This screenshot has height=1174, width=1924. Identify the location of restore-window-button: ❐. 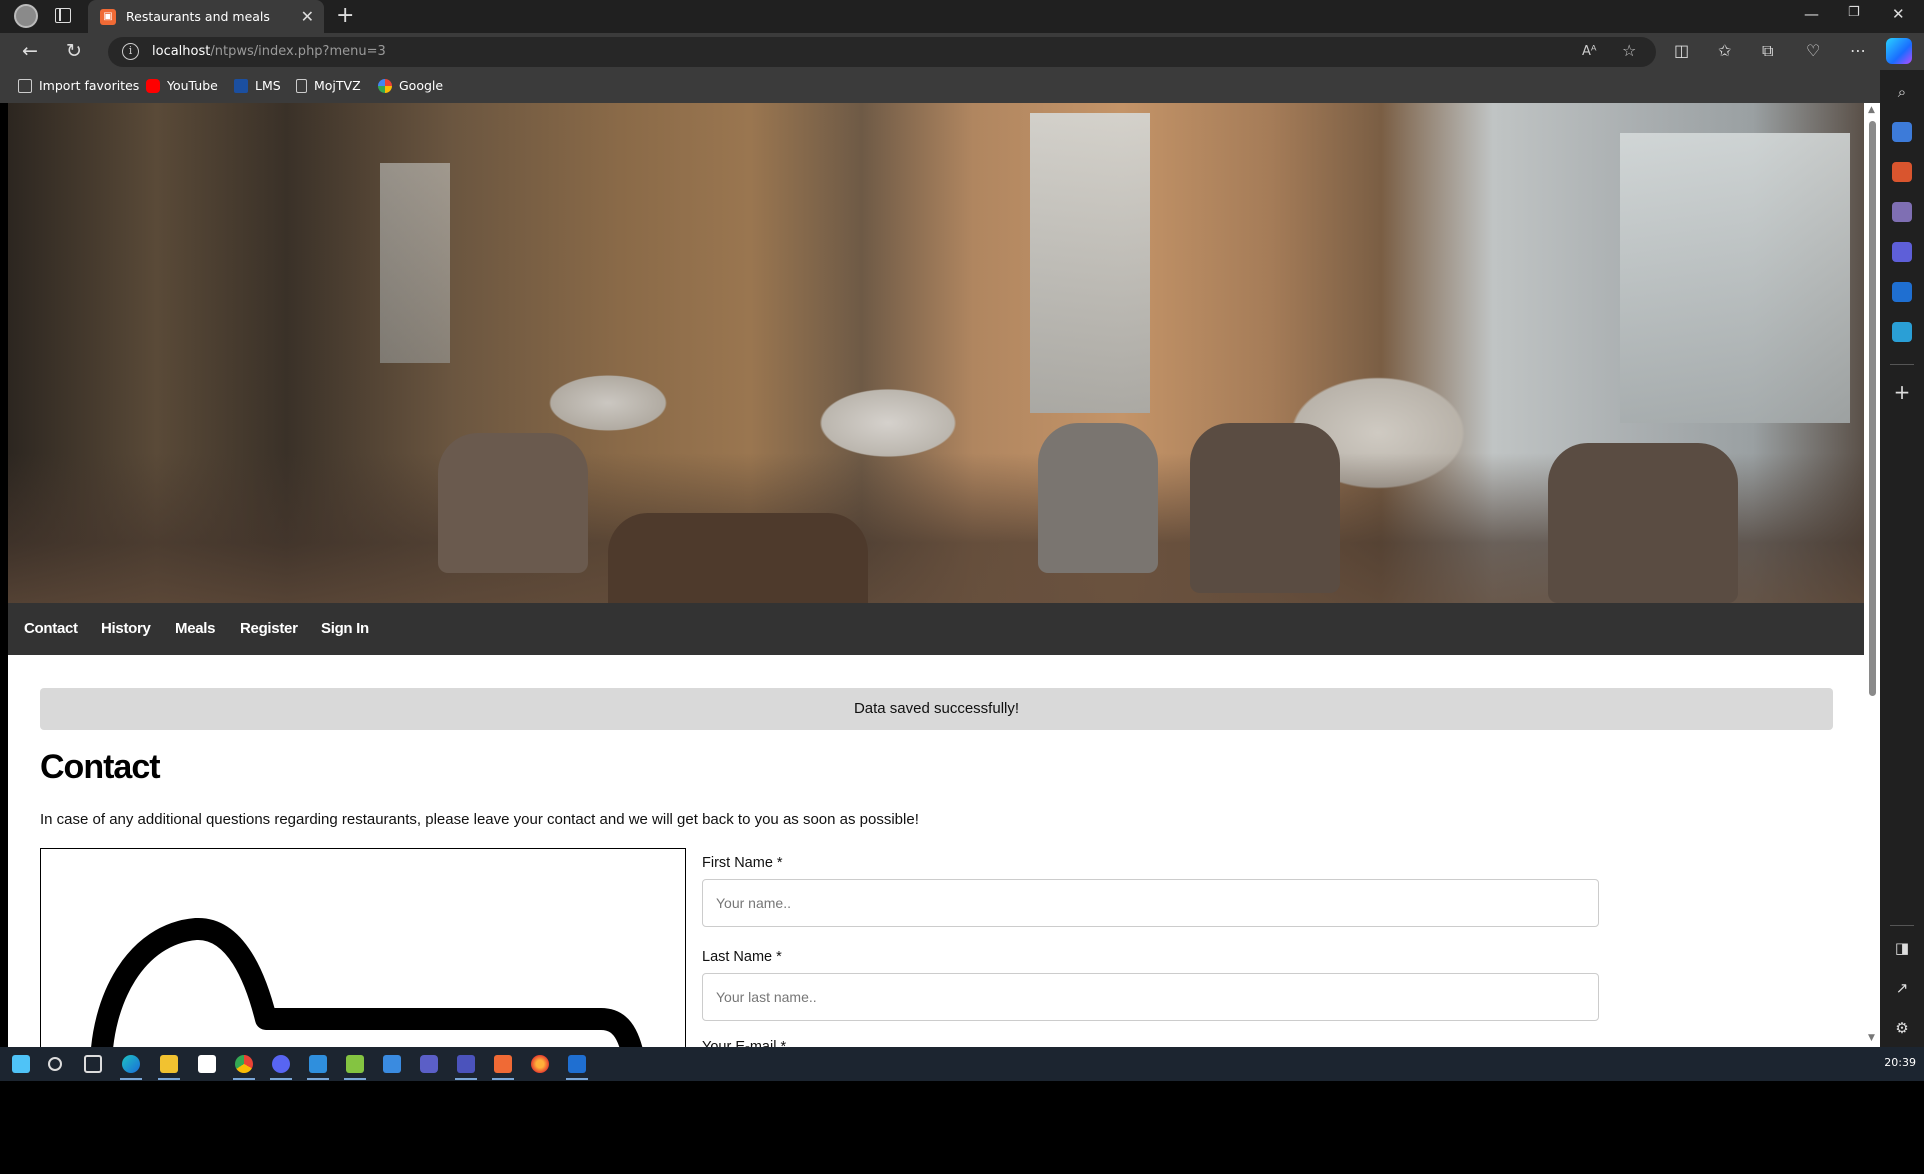
(1854, 12).